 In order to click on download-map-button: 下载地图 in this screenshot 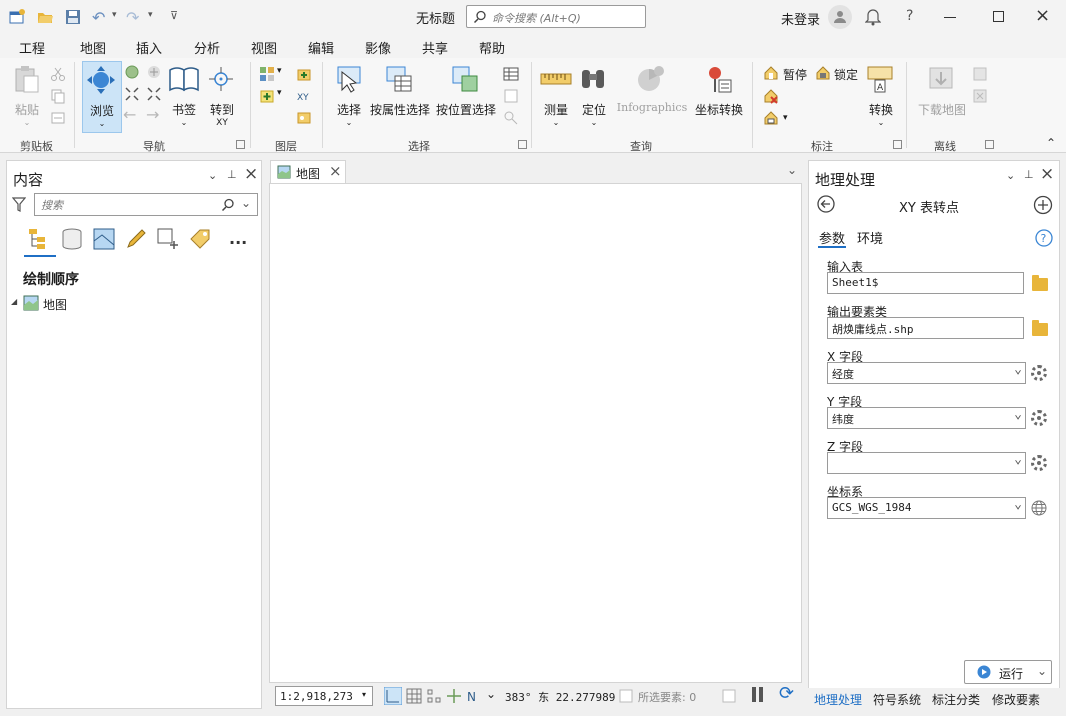, I will do `click(942, 91)`.